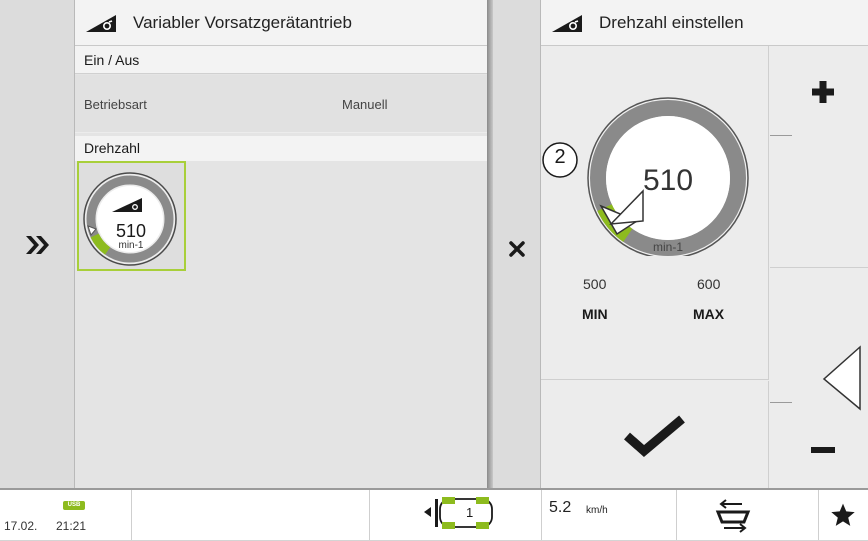 The image size is (868, 541). Describe the element at coordinates (71, 526) in the screenshot. I see `time: 21:21` at that location.